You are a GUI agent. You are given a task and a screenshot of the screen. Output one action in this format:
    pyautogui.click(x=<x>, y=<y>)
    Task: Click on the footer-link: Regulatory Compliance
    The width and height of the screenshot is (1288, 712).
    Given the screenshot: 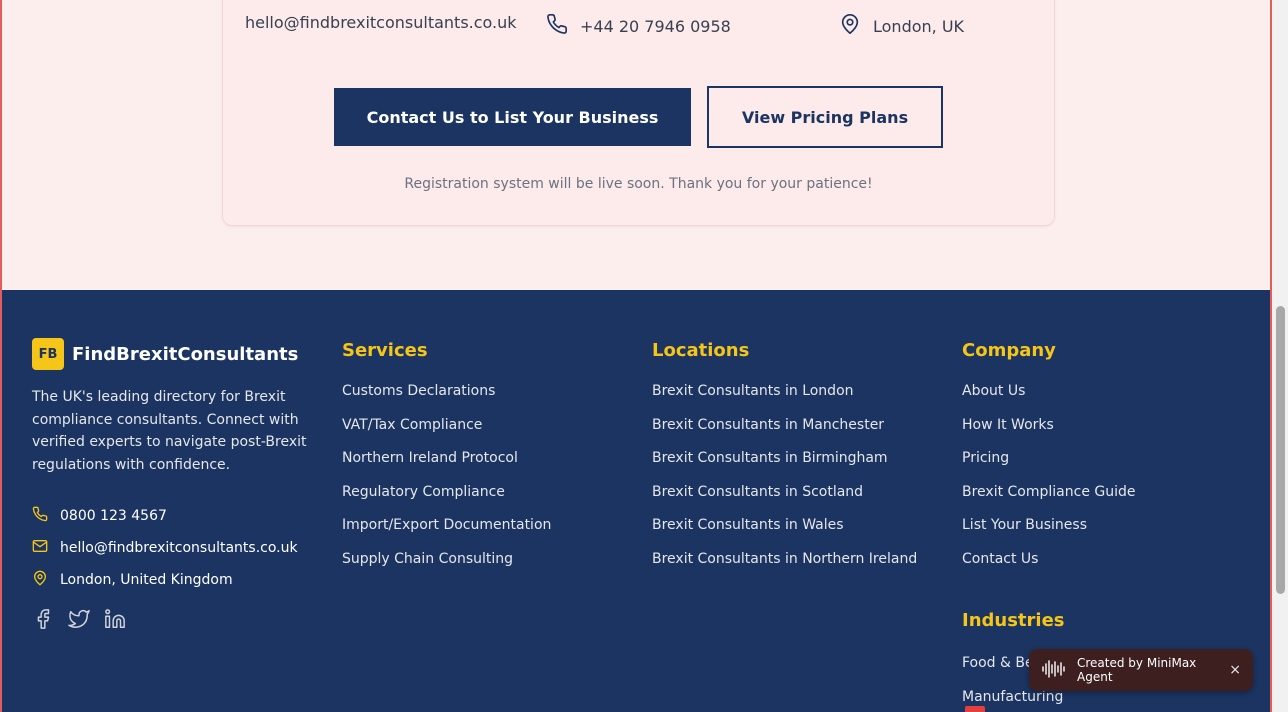 What is the action you would take?
    pyautogui.click(x=446, y=501)
    